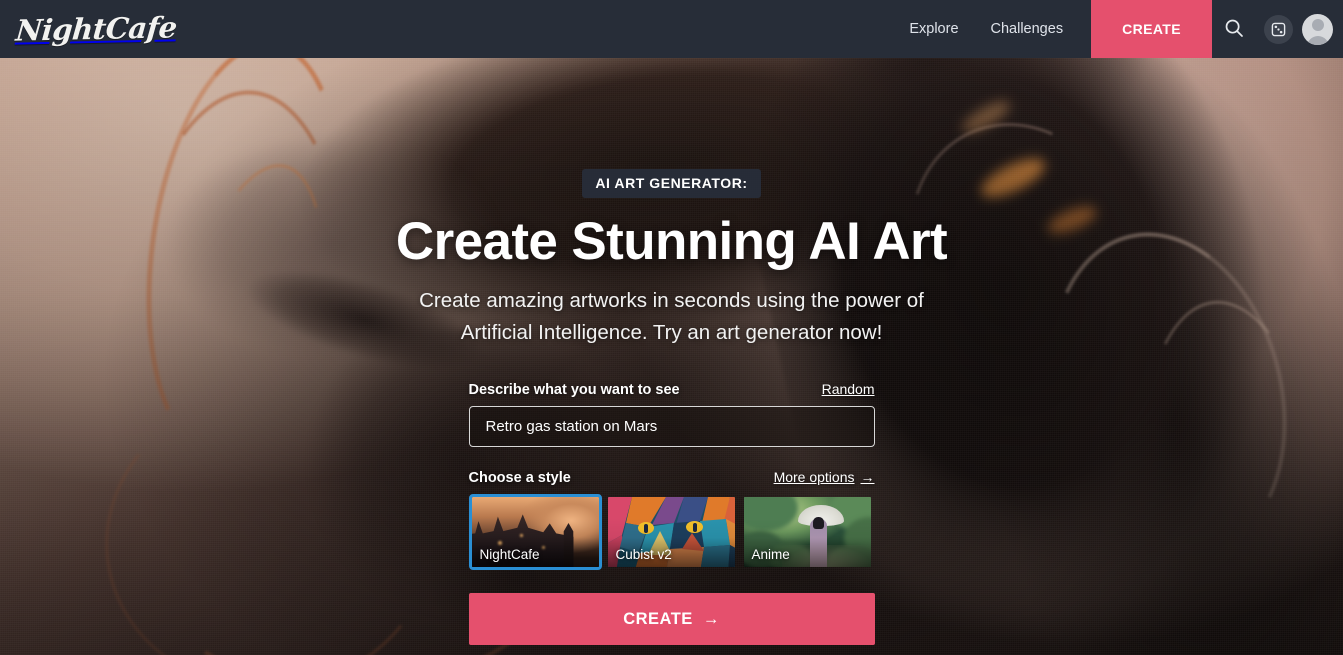 The width and height of the screenshot is (1343, 655). Describe the element at coordinates (933, 29) in the screenshot. I see `nav-link-explore: Explore` at that location.